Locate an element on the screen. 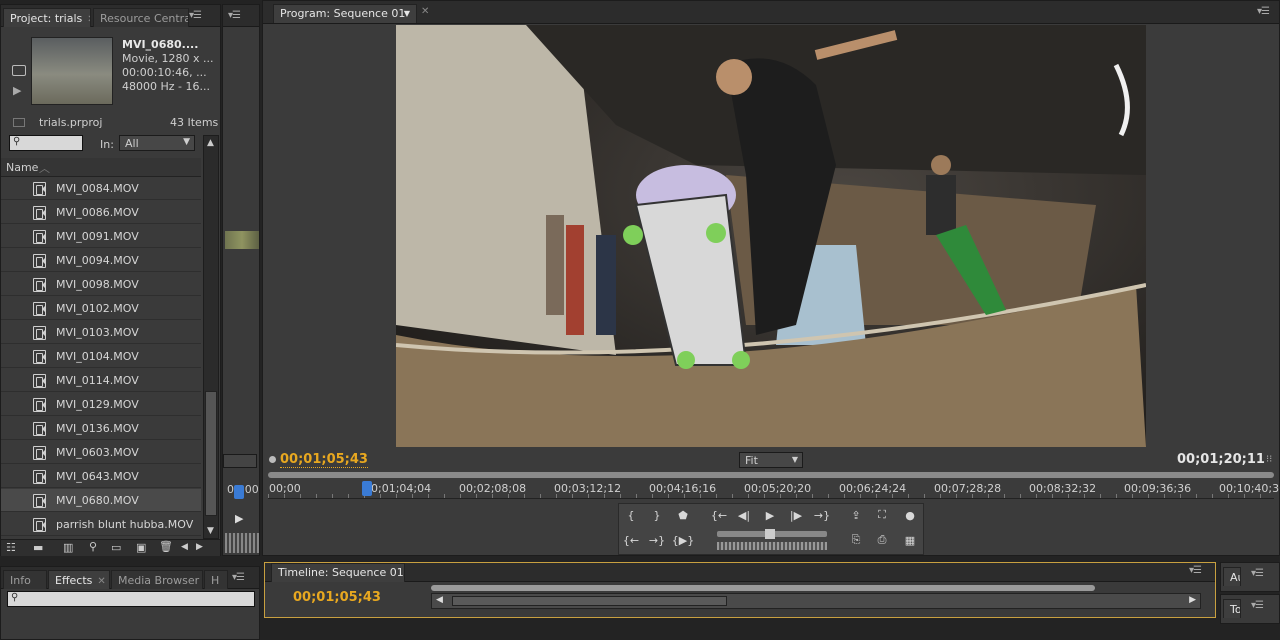 The image size is (1280, 640). list-item: parrish blunt hubba.MOV is located at coordinates (101, 524).